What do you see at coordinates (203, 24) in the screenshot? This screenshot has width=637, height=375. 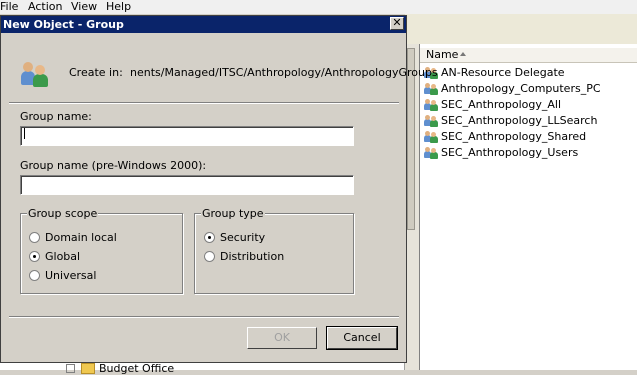 I see `dialog-titlebar: New Object - Group ✕` at bounding box center [203, 24].